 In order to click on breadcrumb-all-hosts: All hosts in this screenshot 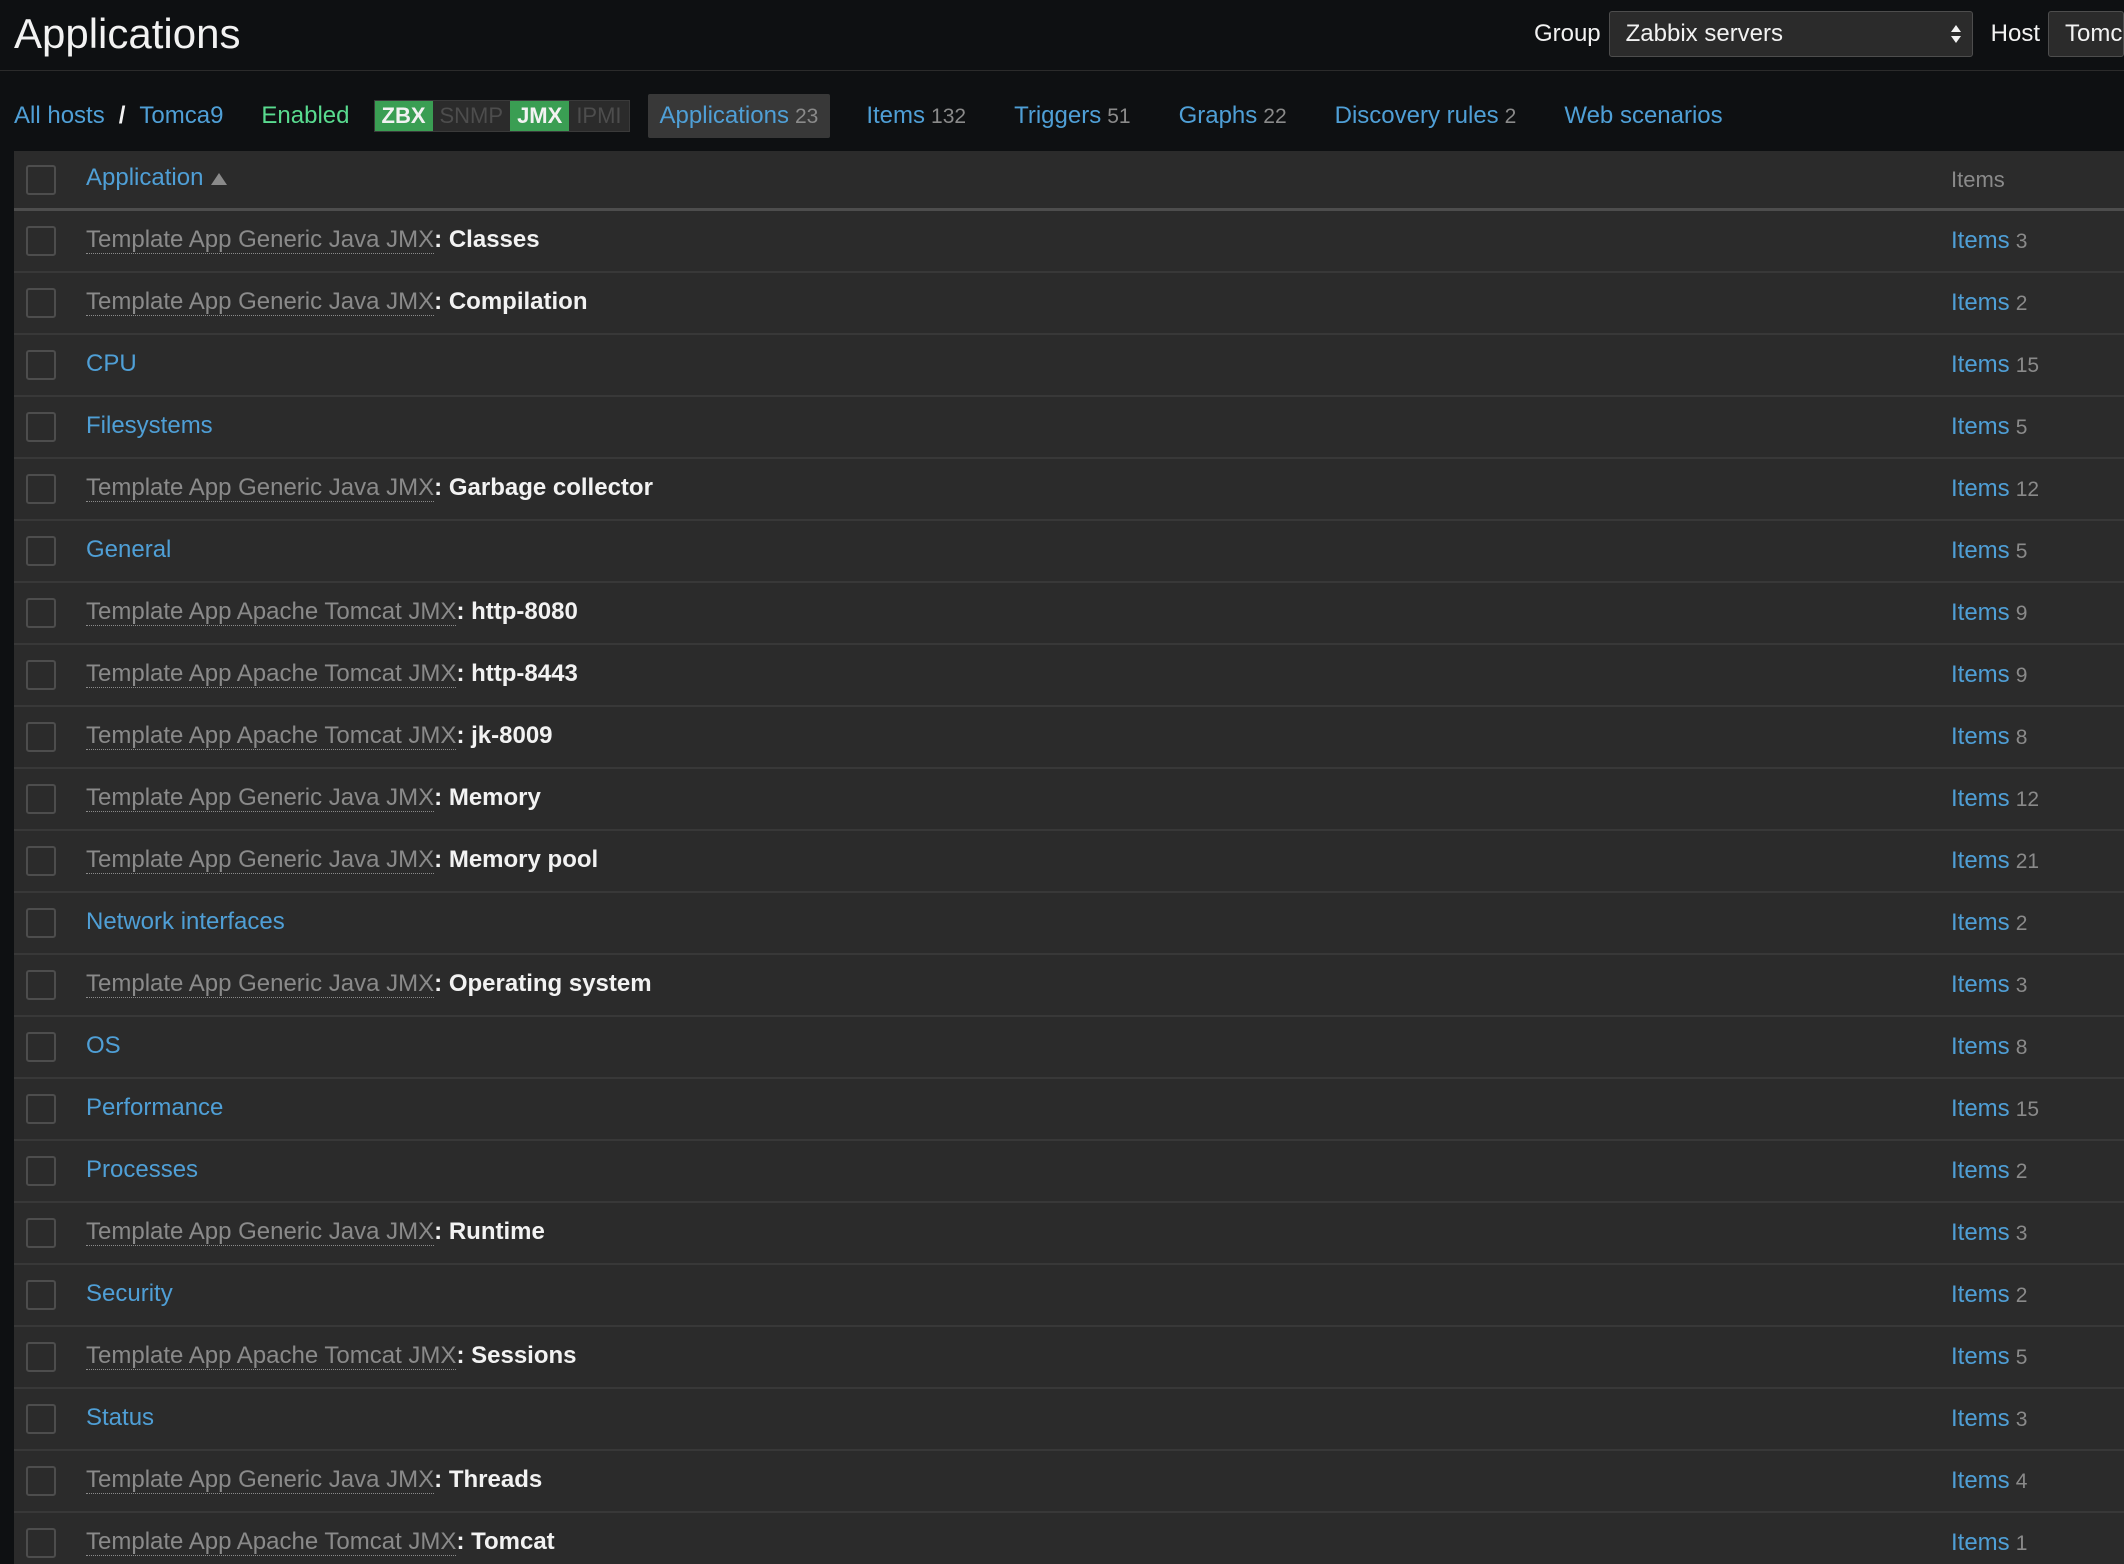, I will do `click(59, 116)`.